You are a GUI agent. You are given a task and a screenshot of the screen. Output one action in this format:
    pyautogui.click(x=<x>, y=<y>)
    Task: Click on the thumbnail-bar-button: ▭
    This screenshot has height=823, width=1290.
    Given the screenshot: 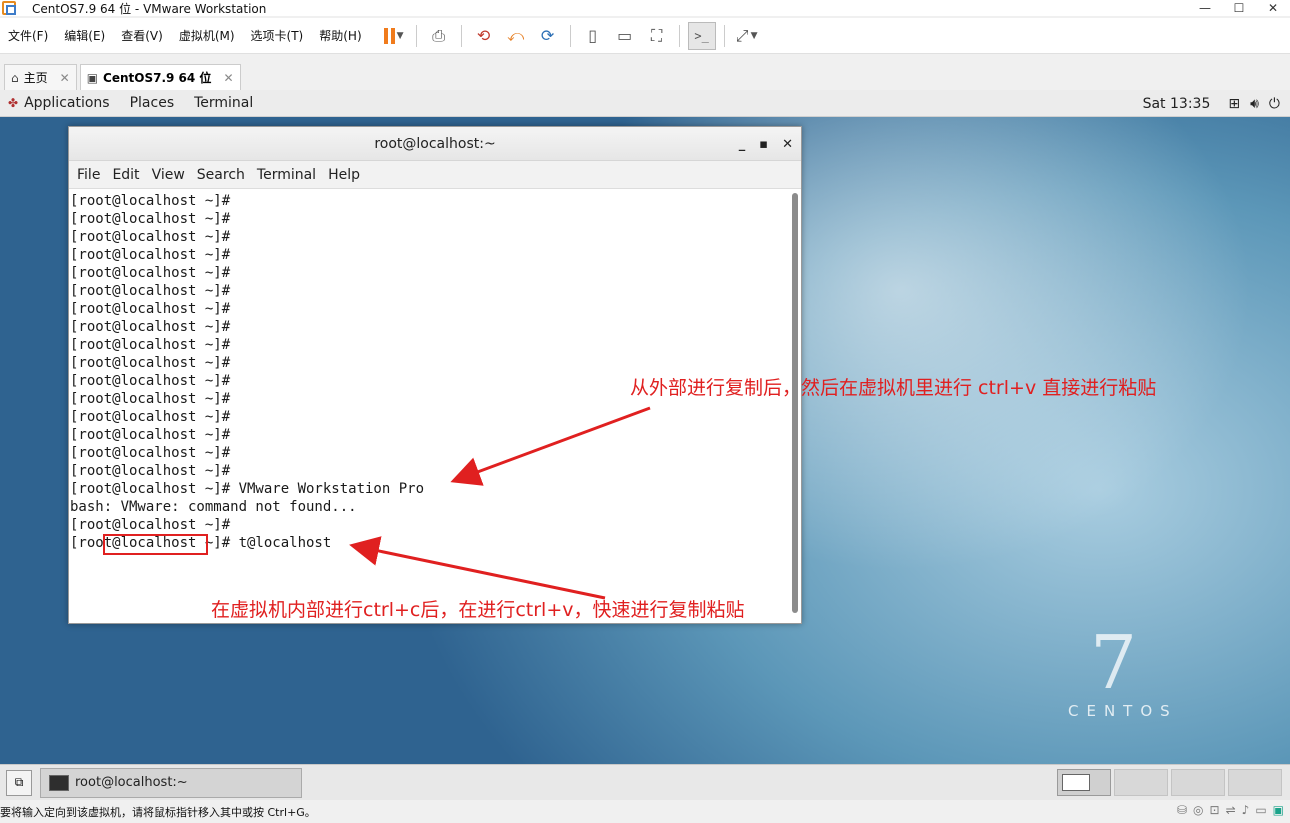 What is the action you would take?
    pyautogui.click(x=625, y=36)
    